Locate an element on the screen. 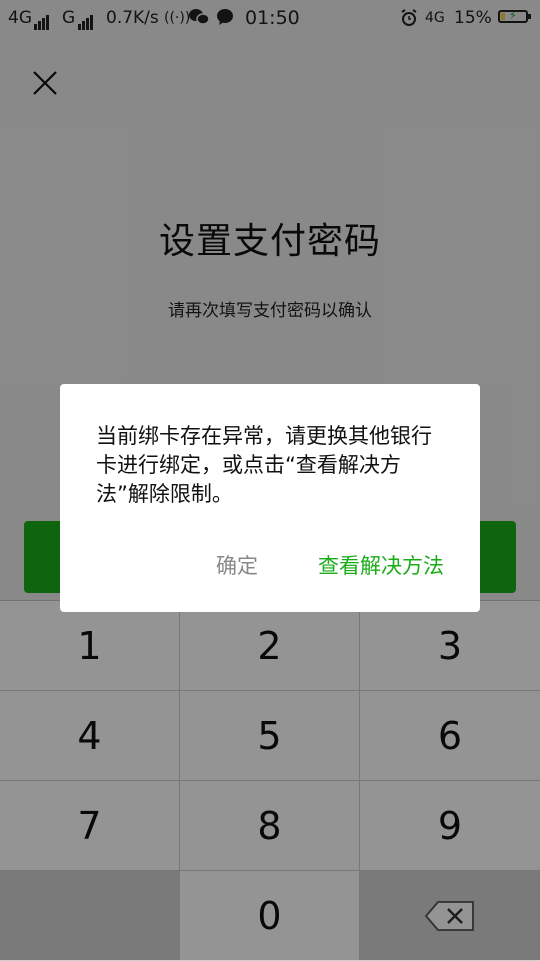 This screenshot has width=540, height=961. ok-button: 确定 is located at coordinates (237, 565).